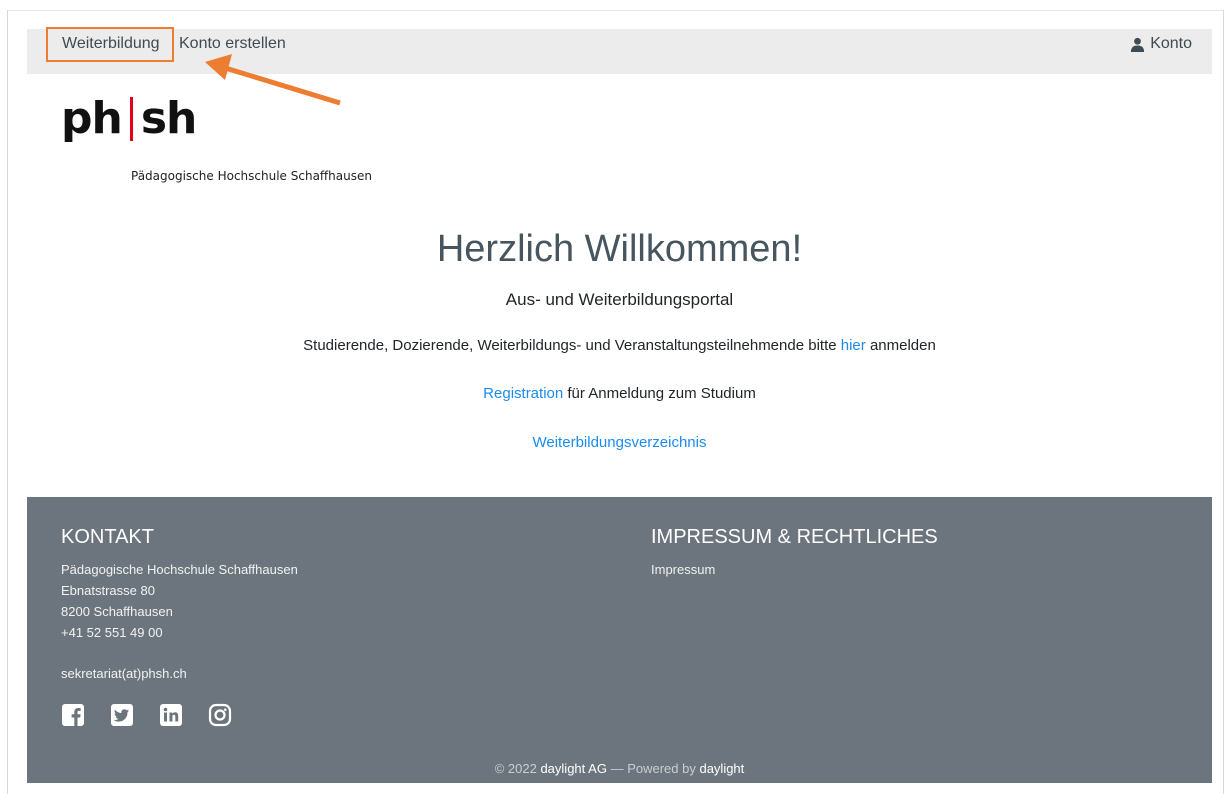 This screenshot has height=794, width=1230. What do you see at coordinates (117, 611) in the screenshot?
I see `address-line: 8200 Schaffhausen` at bounding box center [117, 611].